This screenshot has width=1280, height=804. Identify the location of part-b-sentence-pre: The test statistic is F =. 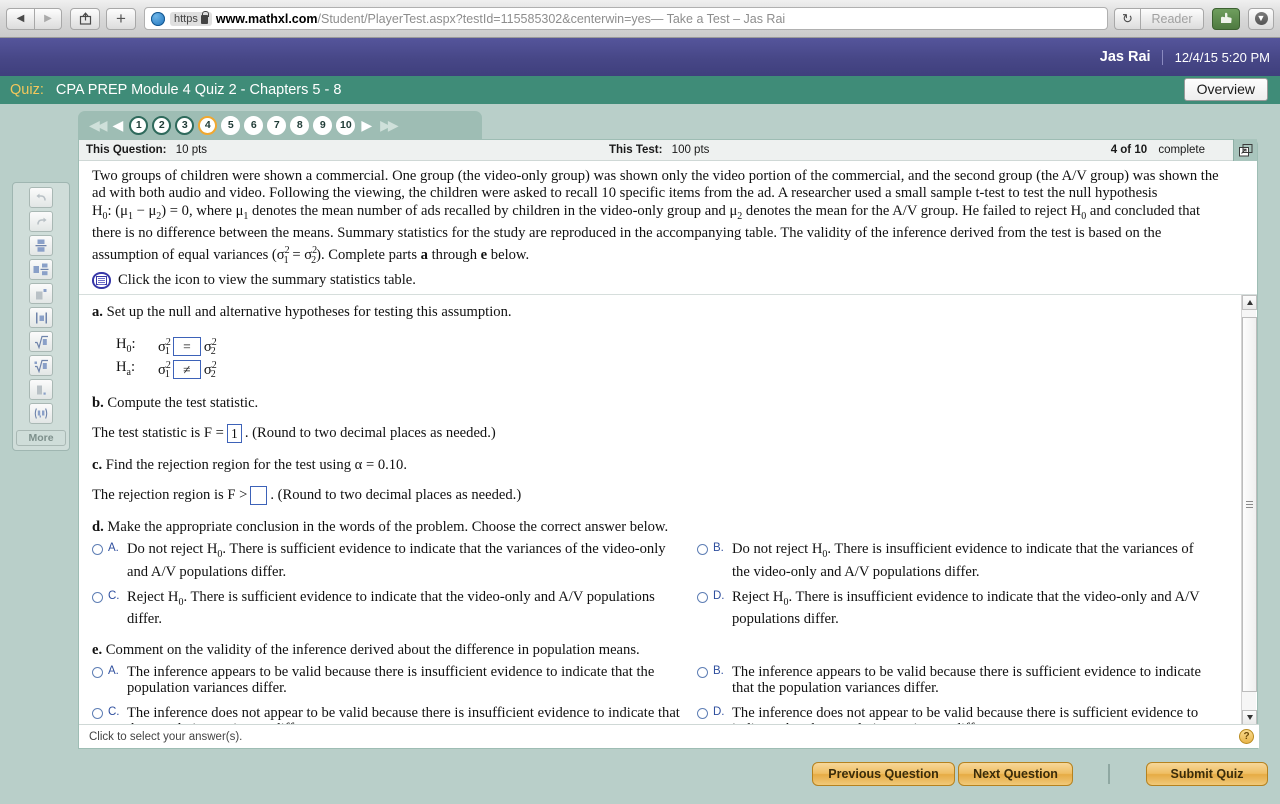
(158, 433).